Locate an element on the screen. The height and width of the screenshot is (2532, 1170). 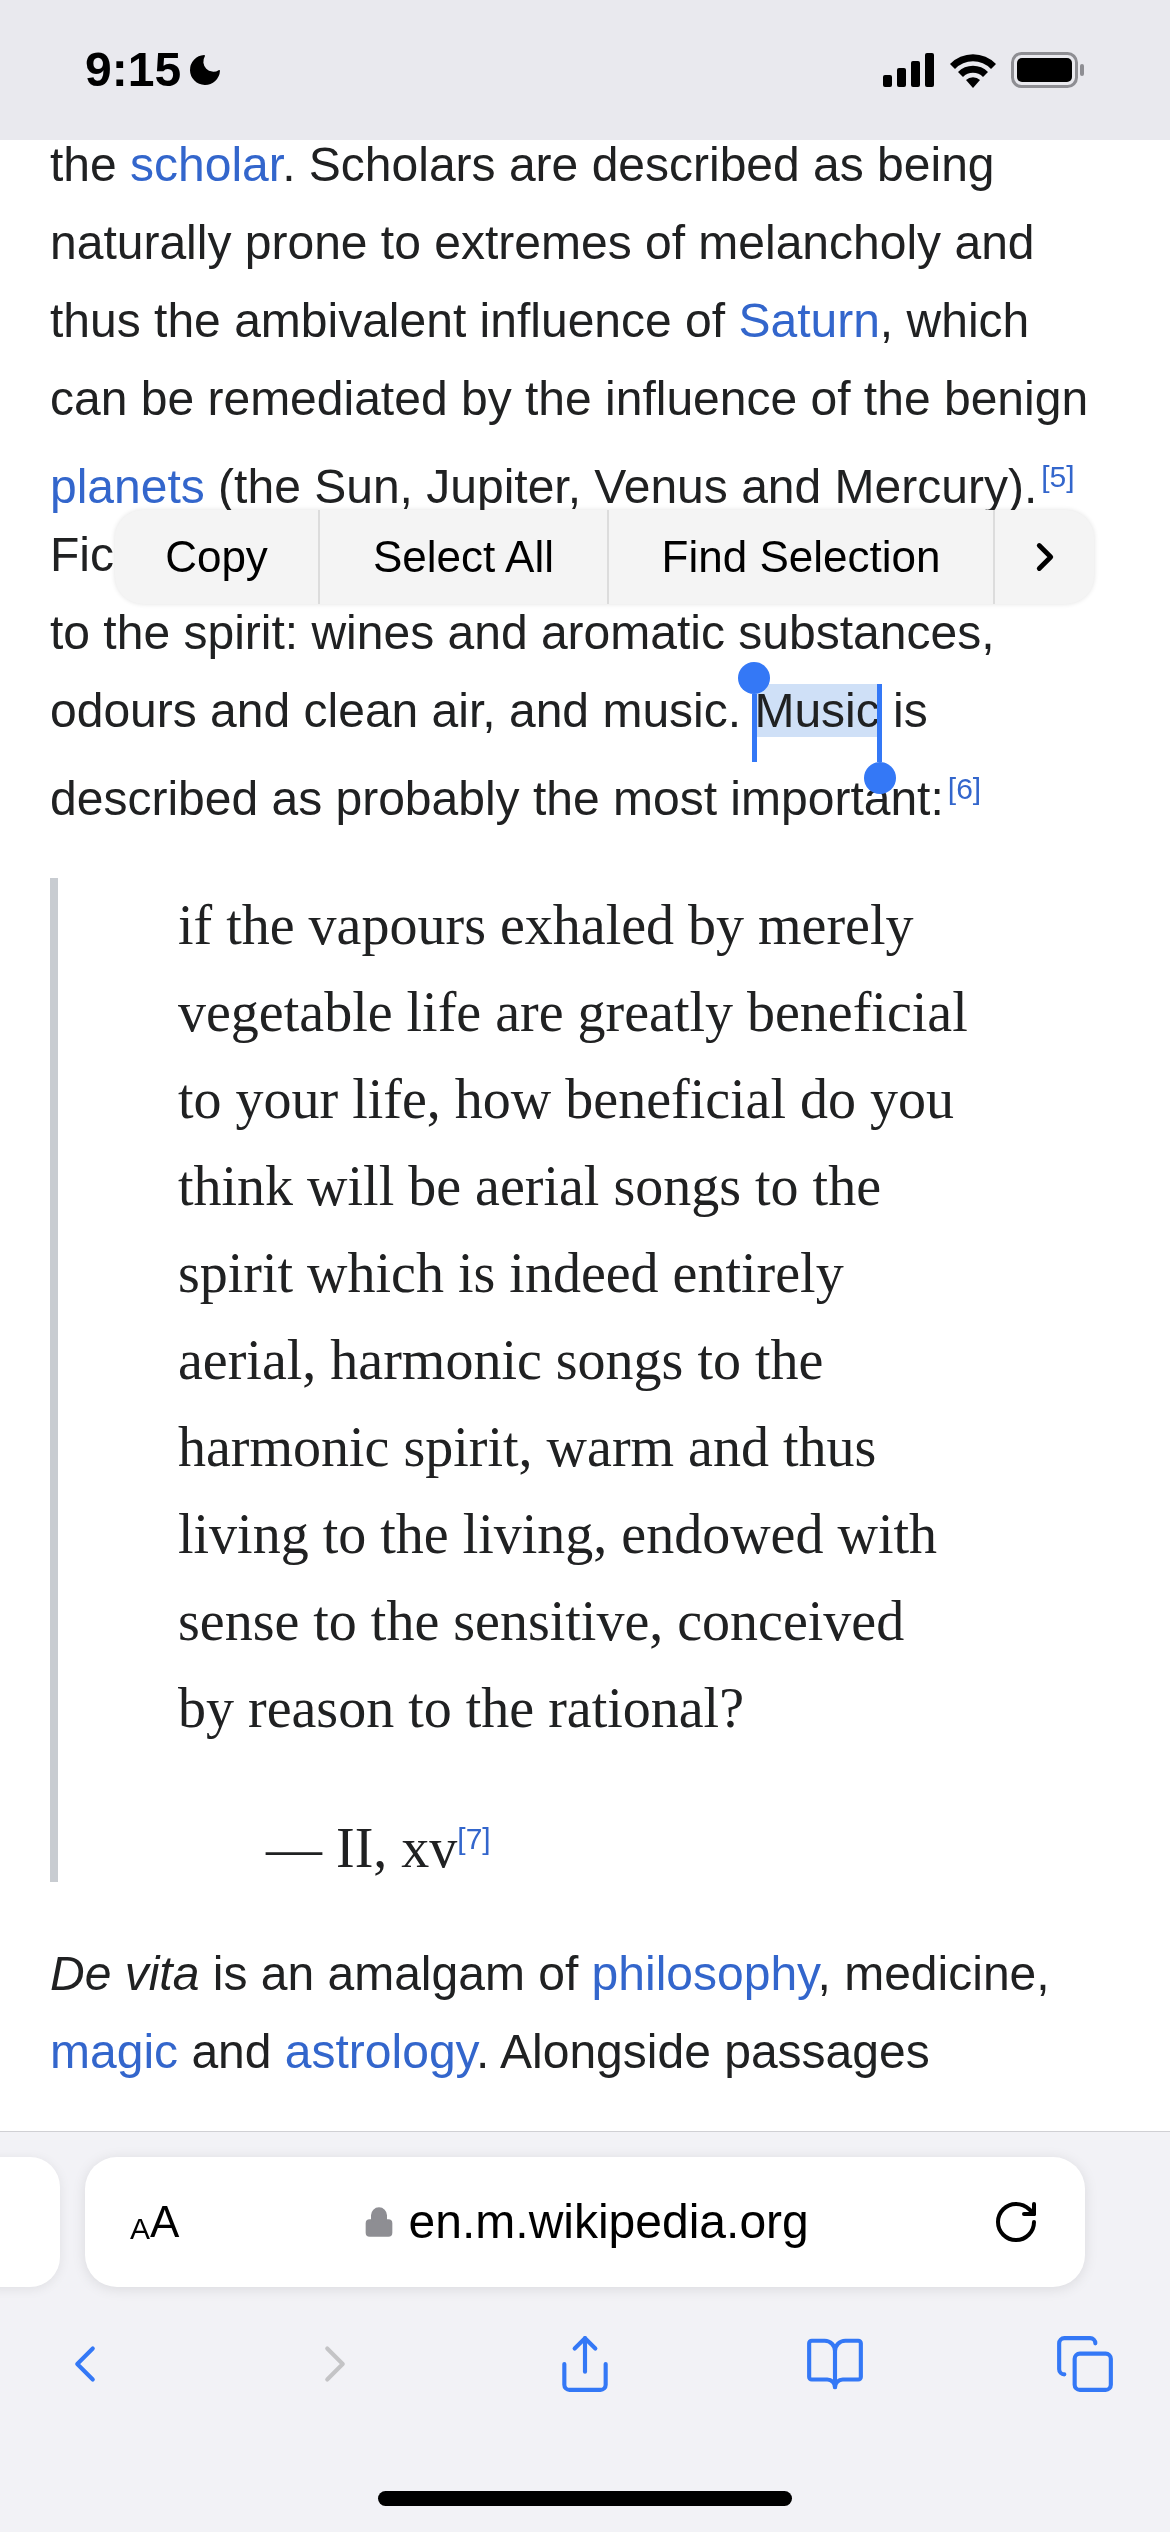
reference-link: [7] is located at coordinates (474, 1838).